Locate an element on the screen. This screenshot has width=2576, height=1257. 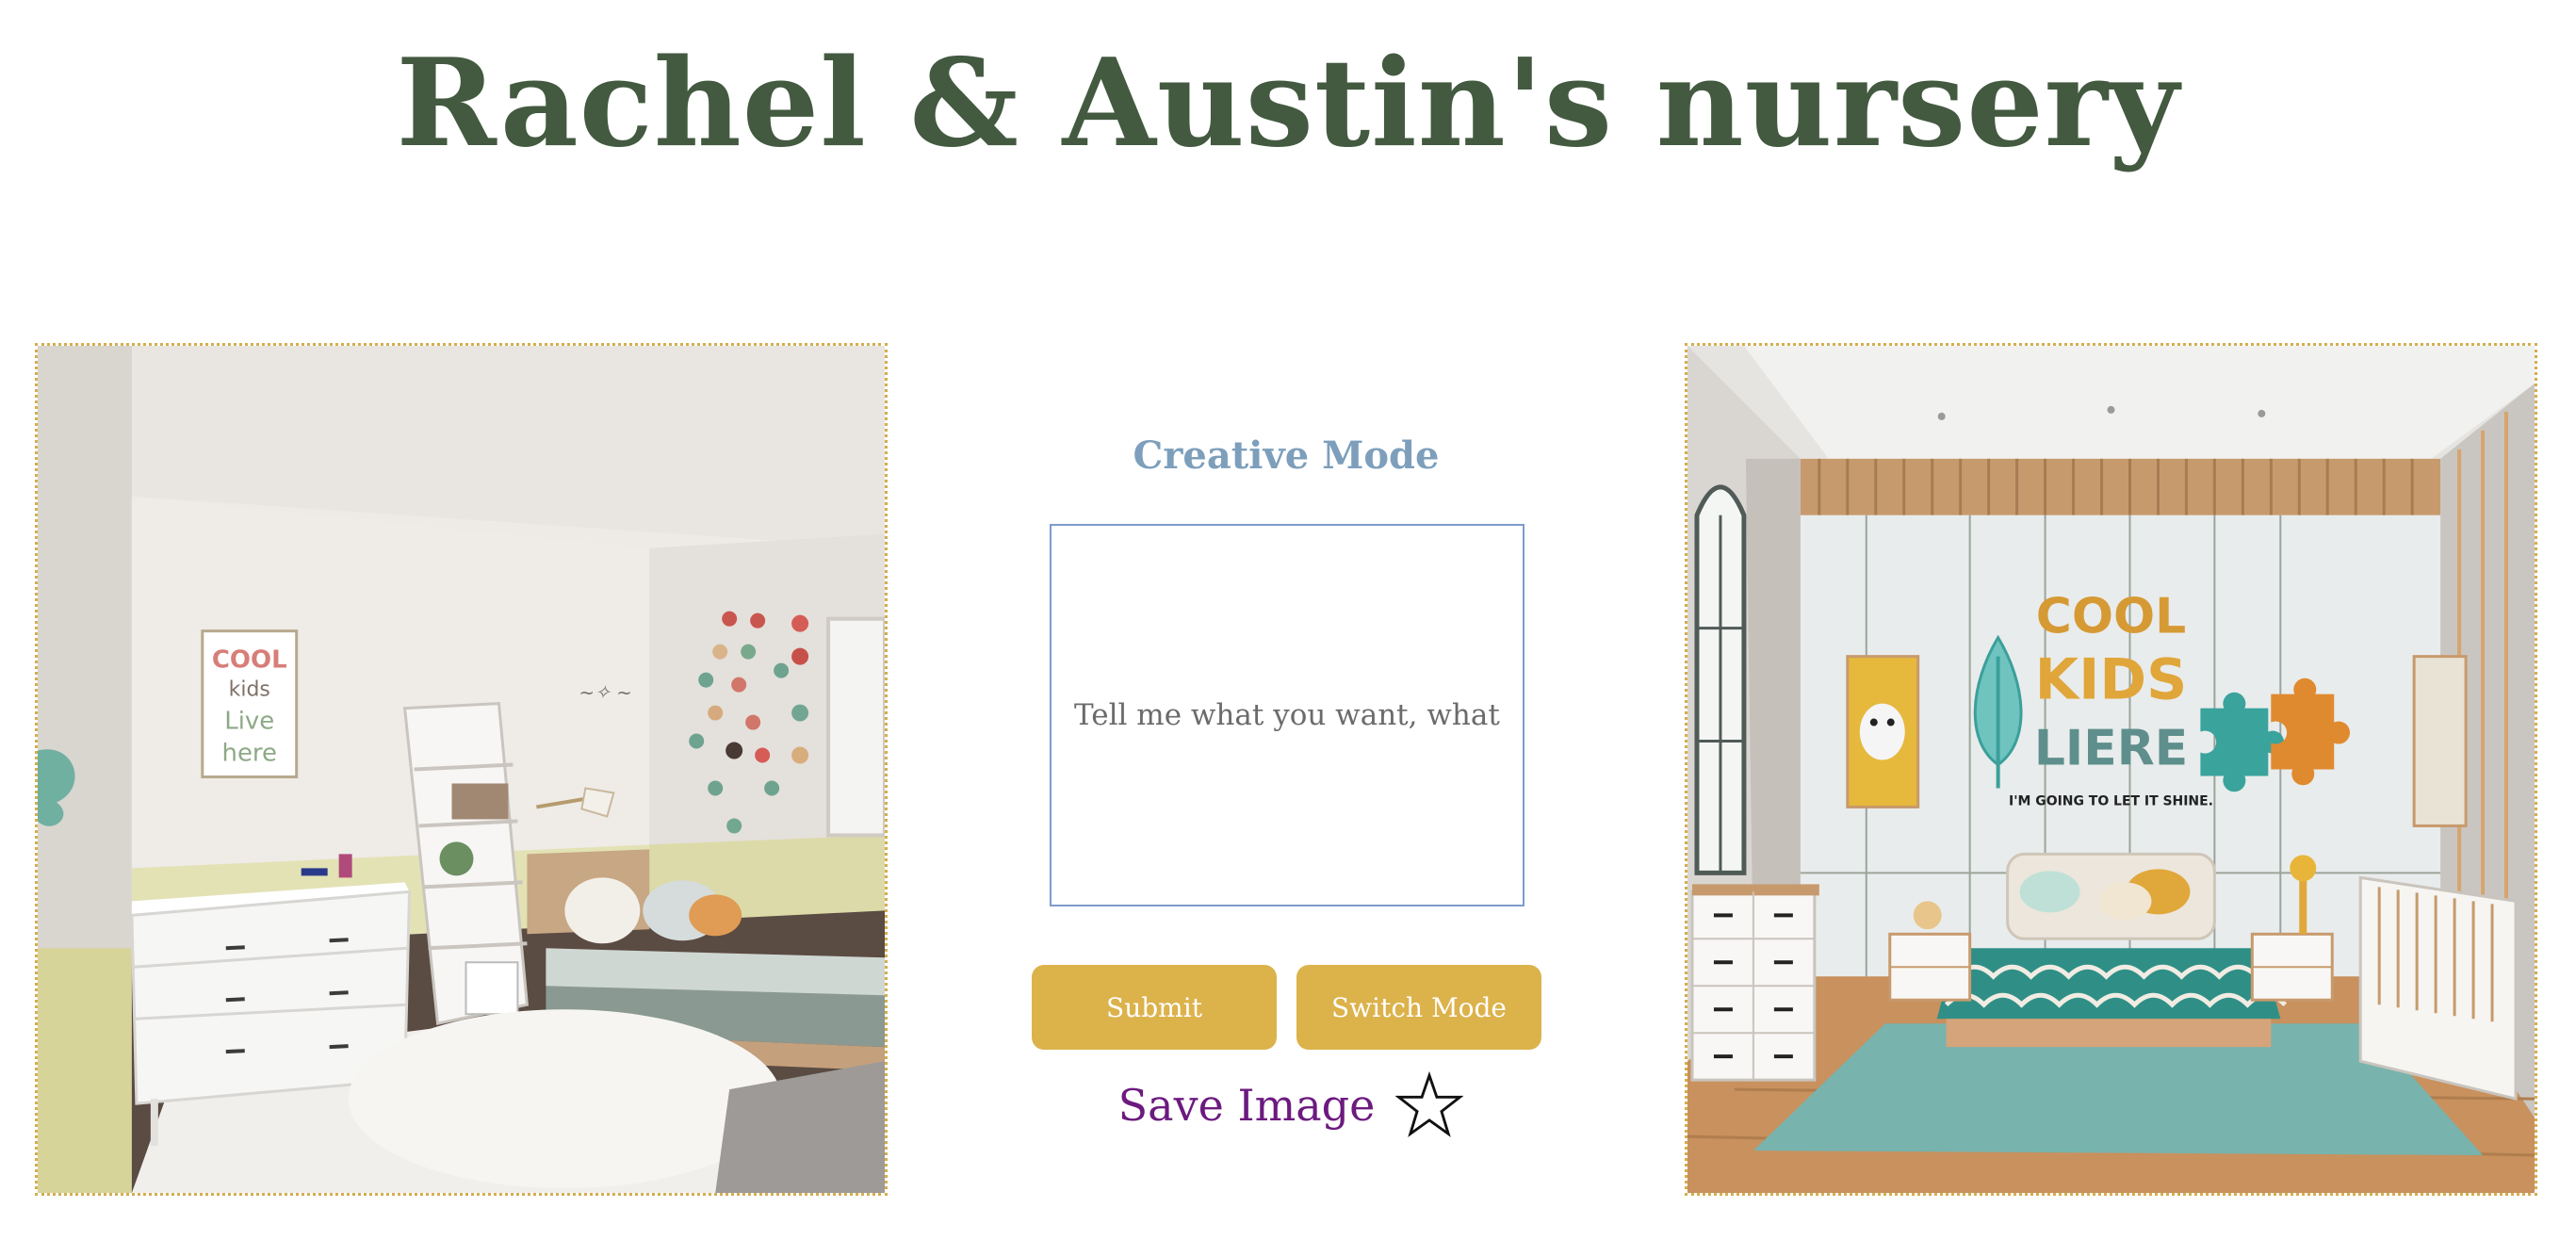
sign-text-2: KIDS is located at coordinates (2111, 680).